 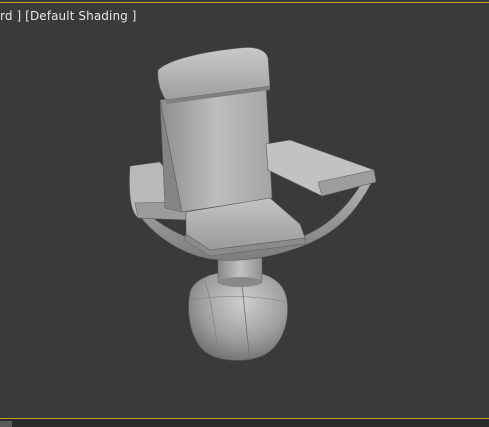 I want to click on backrest, so click(x=216, y=148).